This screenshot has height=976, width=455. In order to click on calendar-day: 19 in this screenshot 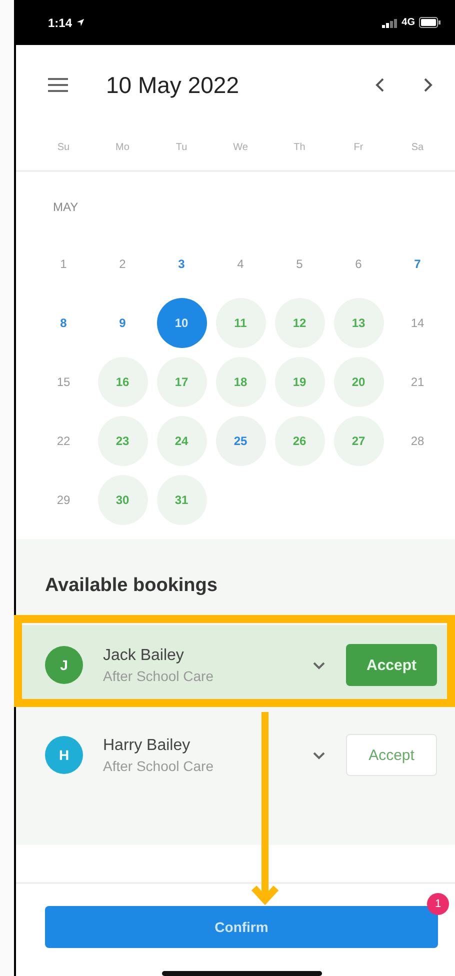, I will do `click(299, 381)`.